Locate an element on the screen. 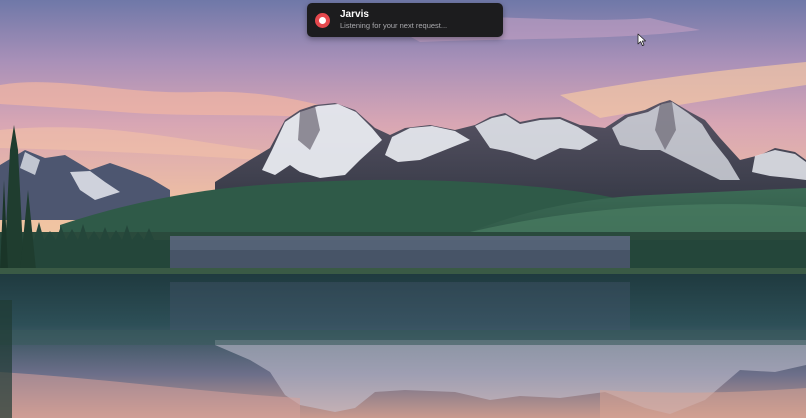 The width and height of the screenshot is (806, 418). arrow-pointer-icon is located at coordinates (641, 39).